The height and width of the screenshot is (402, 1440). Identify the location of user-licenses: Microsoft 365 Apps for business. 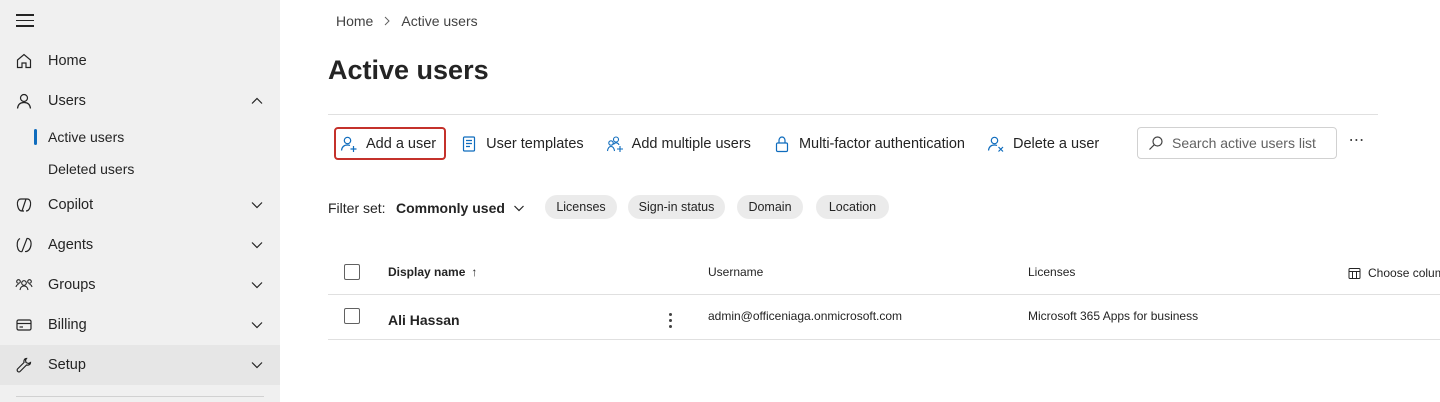
(1113, 316).